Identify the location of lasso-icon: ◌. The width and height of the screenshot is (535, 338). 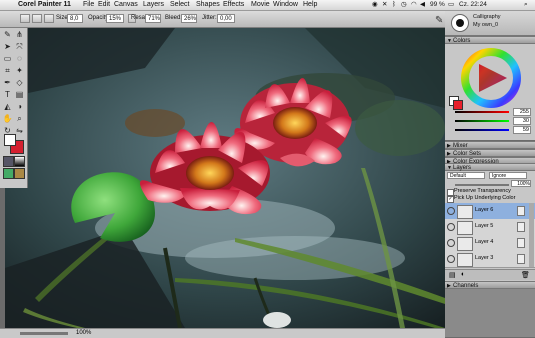
(19, 59).